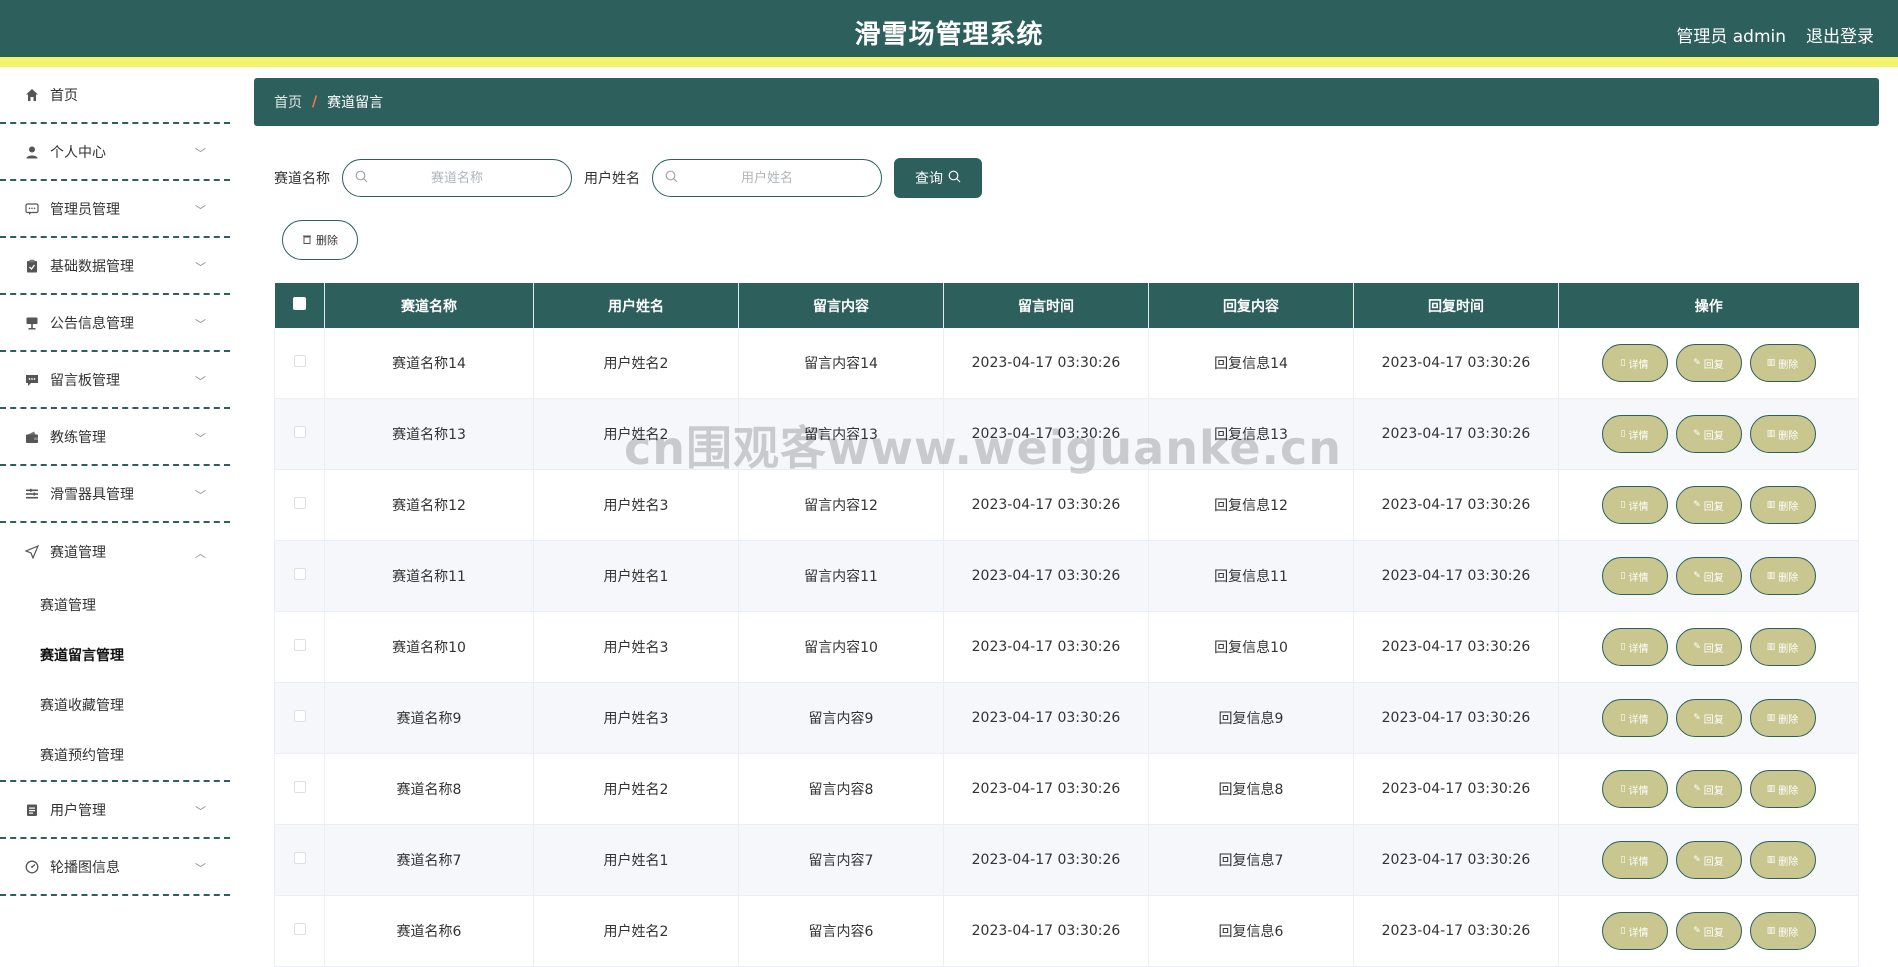 This screenshot has width=1898, height=967. I want to click on table-cell-reply: 回复信息7, so click(1251, 860).